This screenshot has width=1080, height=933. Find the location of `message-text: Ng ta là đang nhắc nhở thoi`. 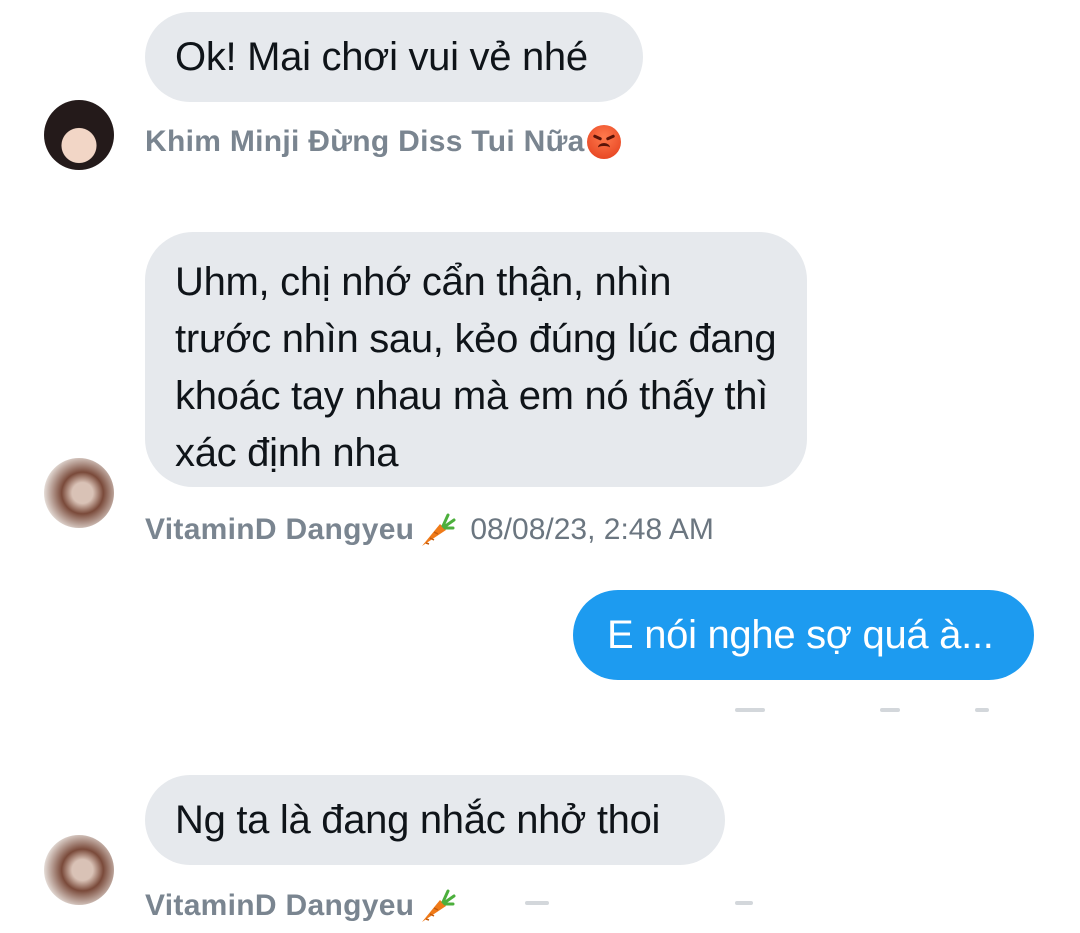

message-text: Ng ta là đang nhắc nhở thoi is located at coordinates (418, 820).